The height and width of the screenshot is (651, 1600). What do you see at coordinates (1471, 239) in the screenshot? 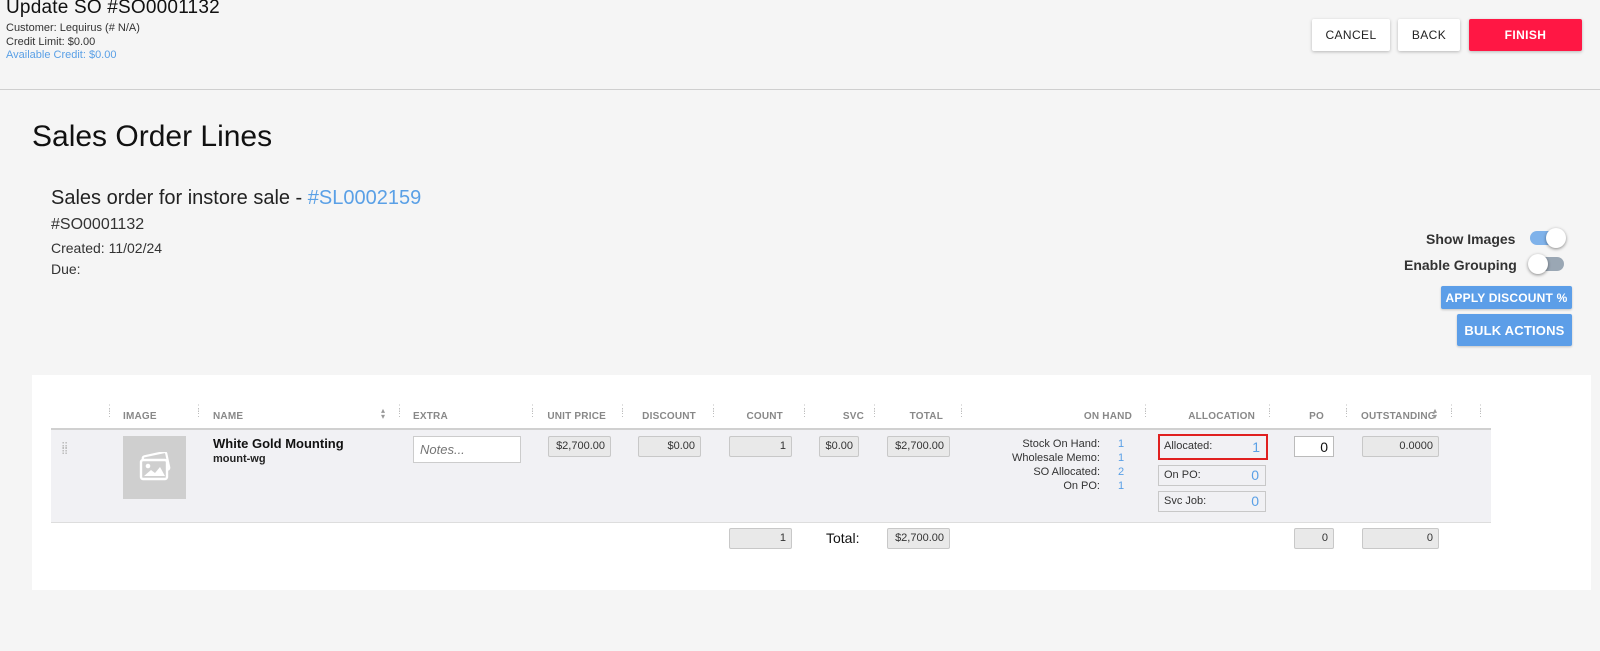
I see `show-images-label: Show Images` at bounding box center [1471, 239].